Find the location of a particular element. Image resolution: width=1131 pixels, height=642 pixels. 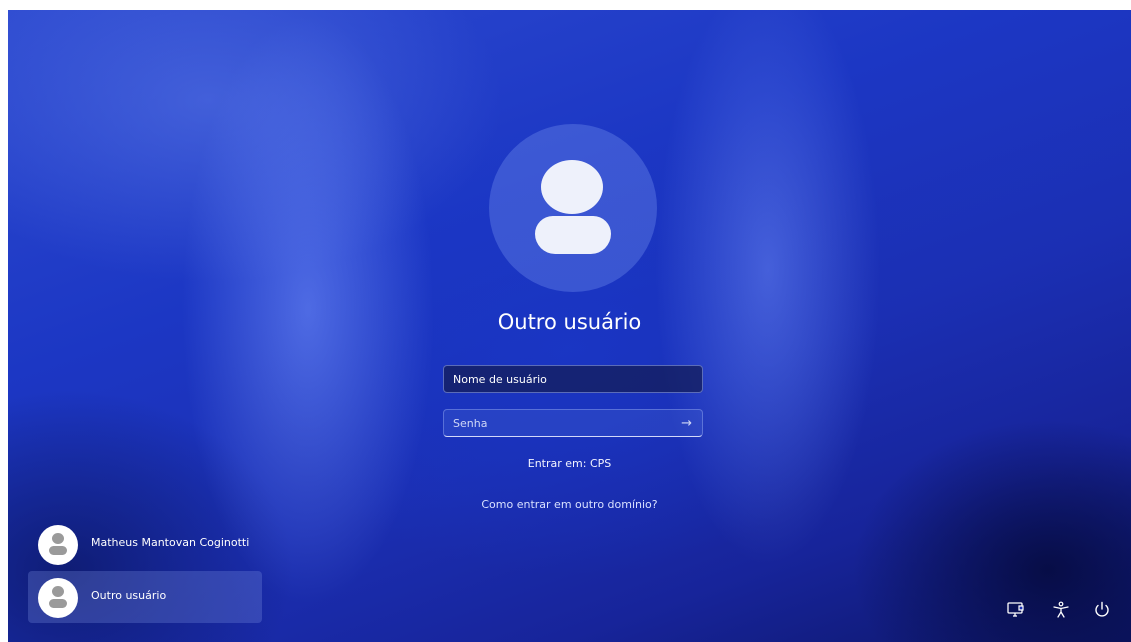

other-domain-link: Como entrar em outro domínio? is located at coordinates (569, 504).